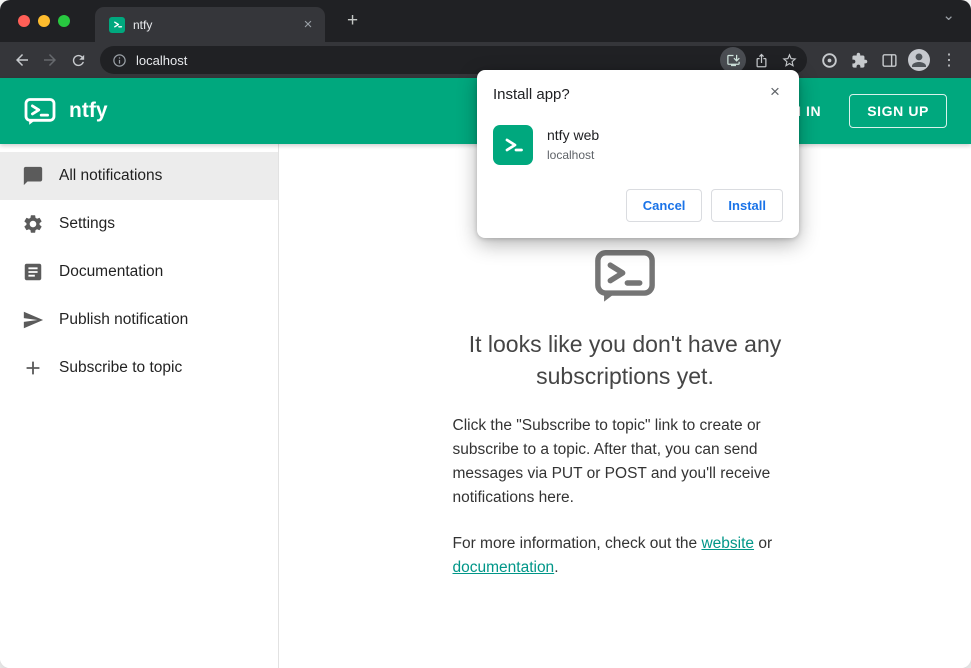 This screenshot has height=668, width=971. I want to click on documentation-link: documentation, so click(504, 567).